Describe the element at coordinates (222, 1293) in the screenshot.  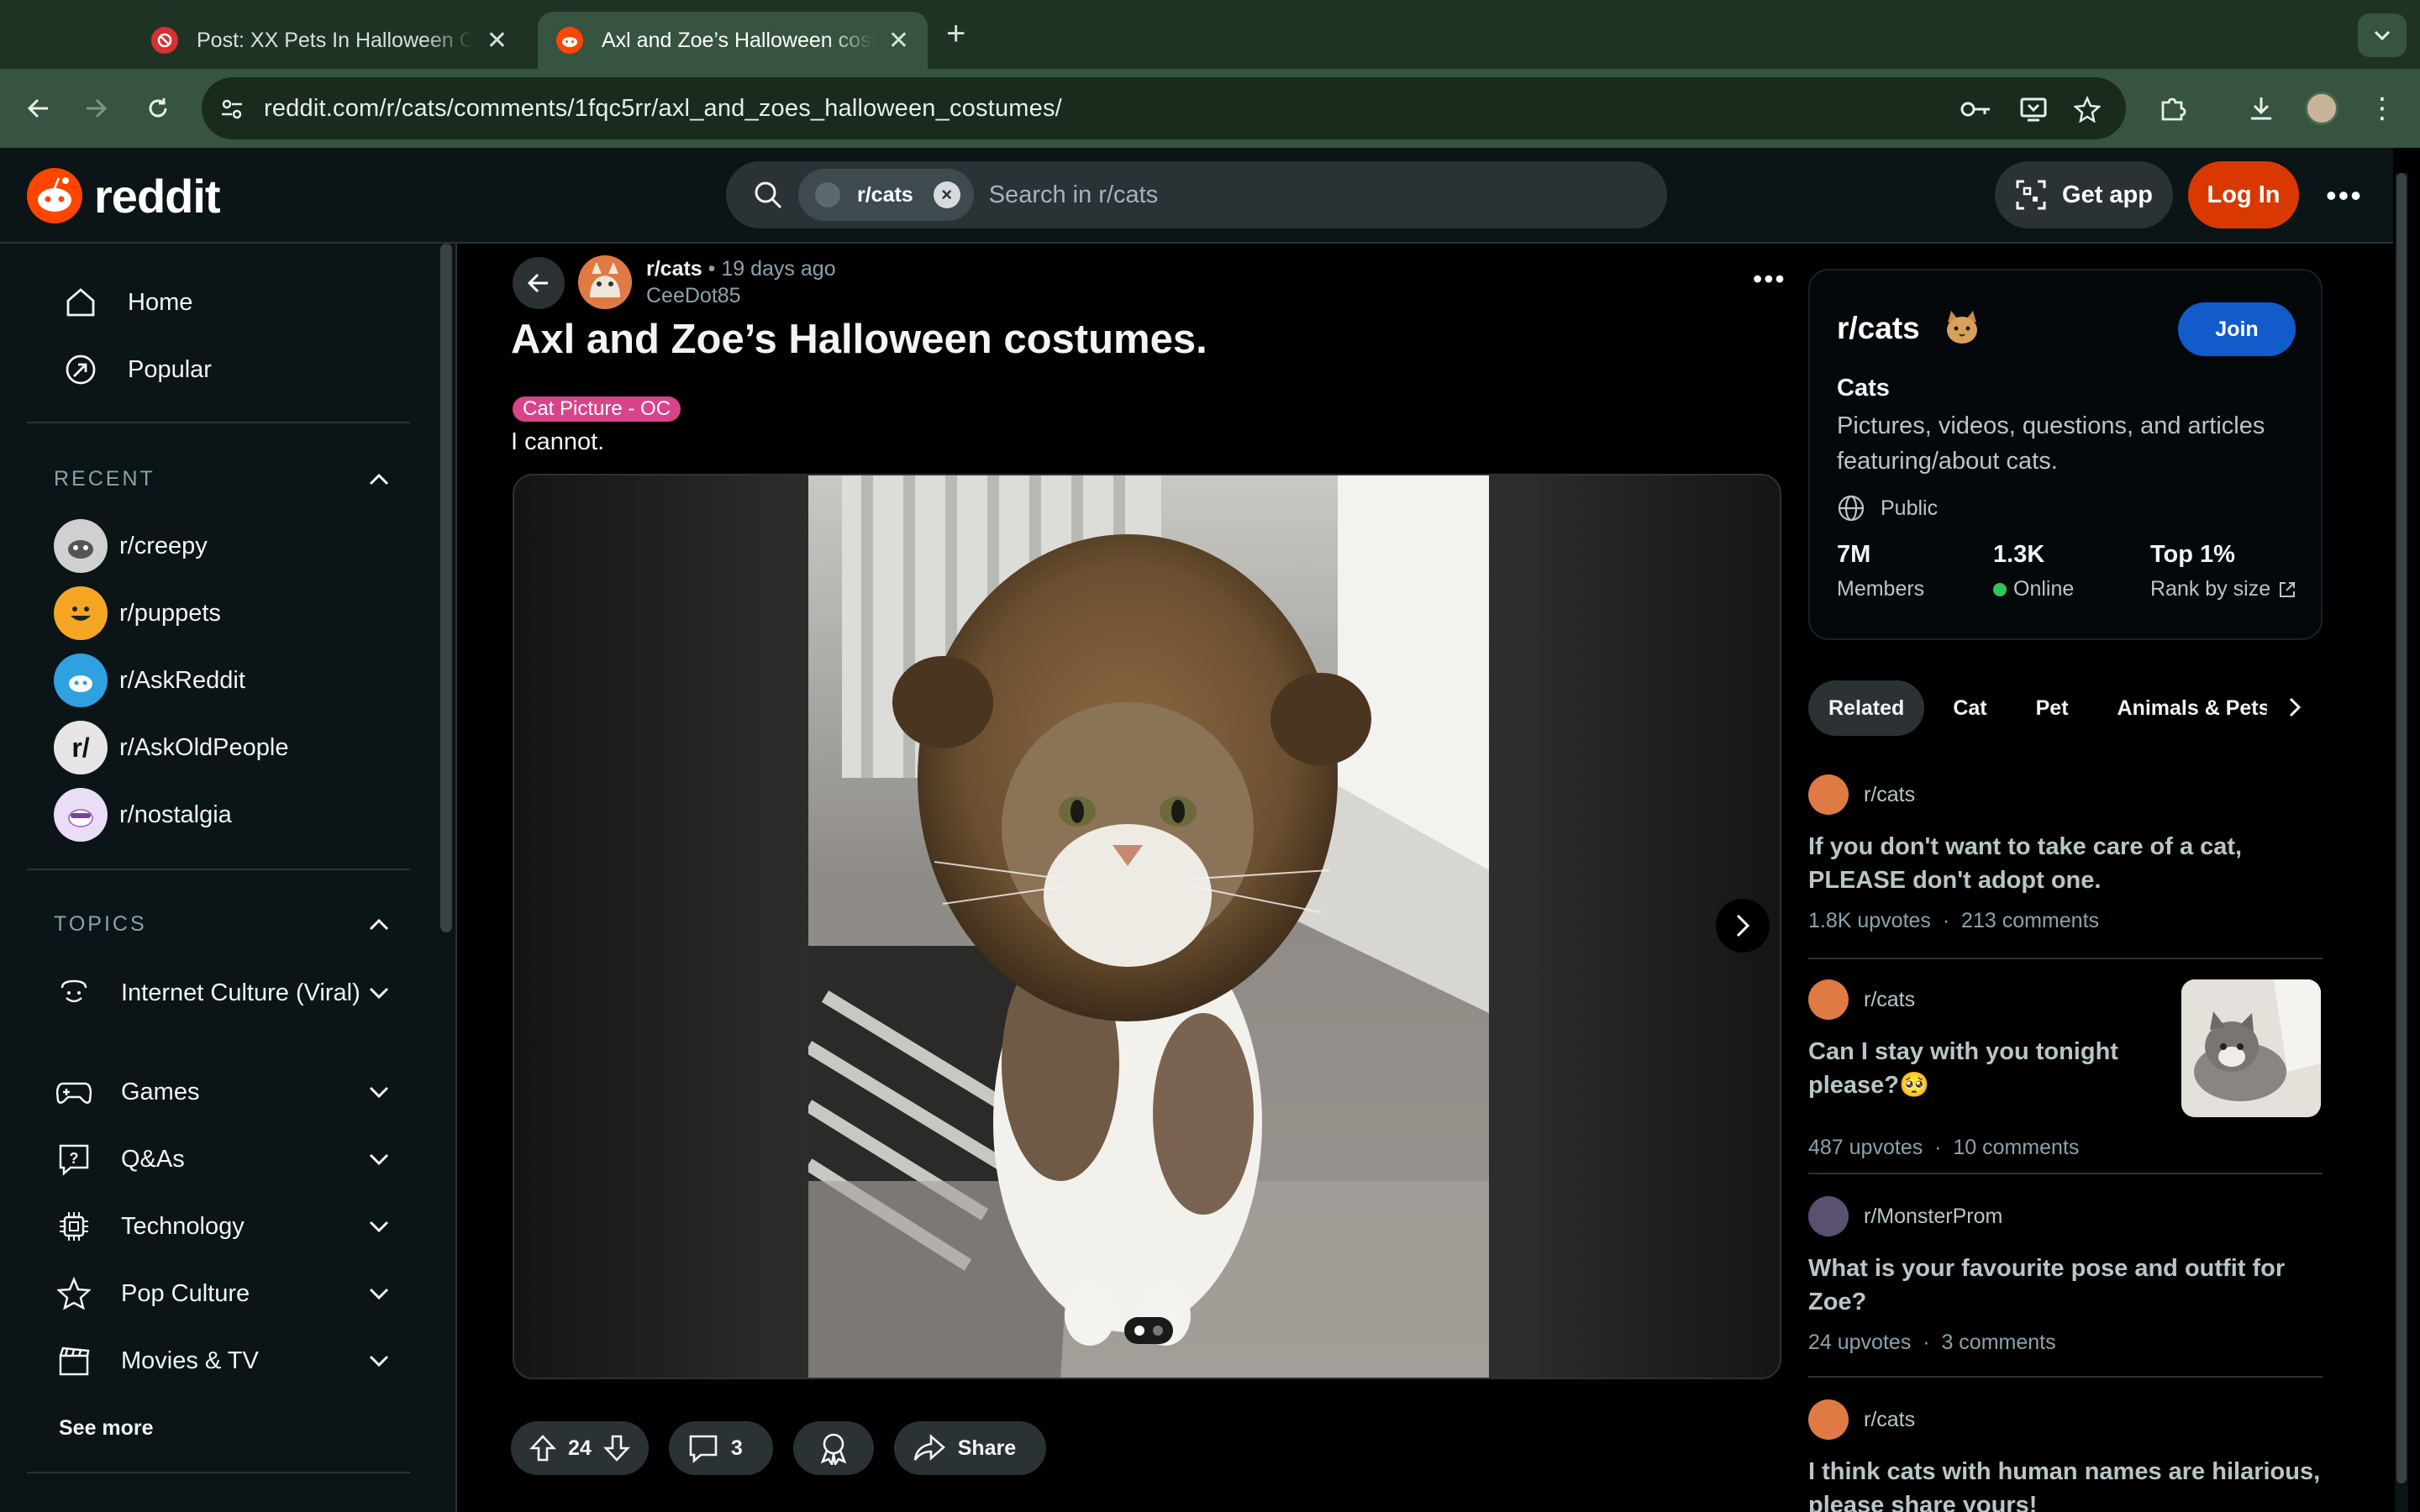
I see `topic-pop-culture: Pop Culture` at that location.